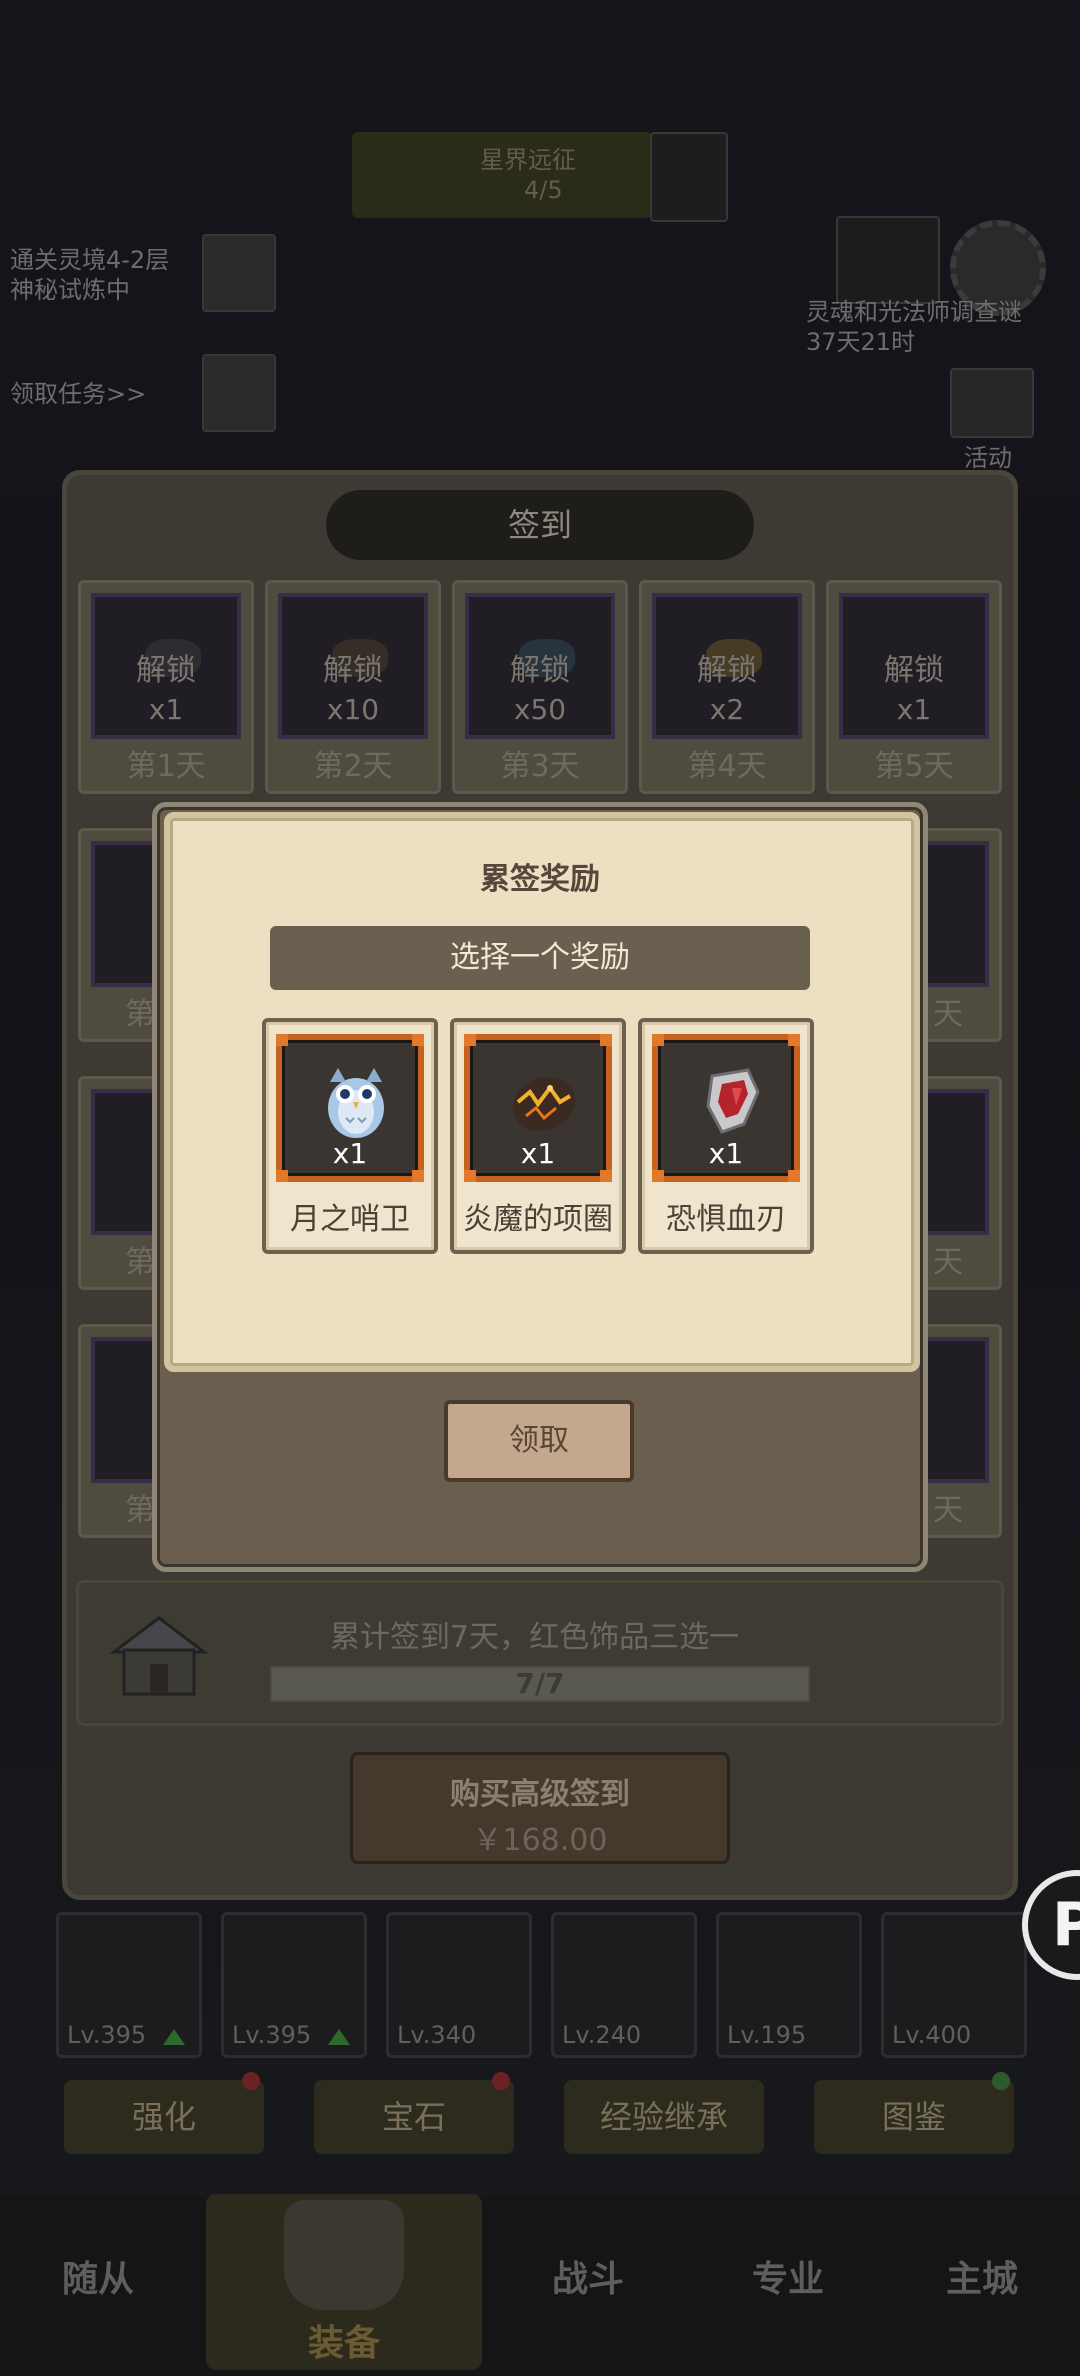  Describe the element at coordinates (540, 525) in the screenshot. I see `signin-title: 签到` at that location.